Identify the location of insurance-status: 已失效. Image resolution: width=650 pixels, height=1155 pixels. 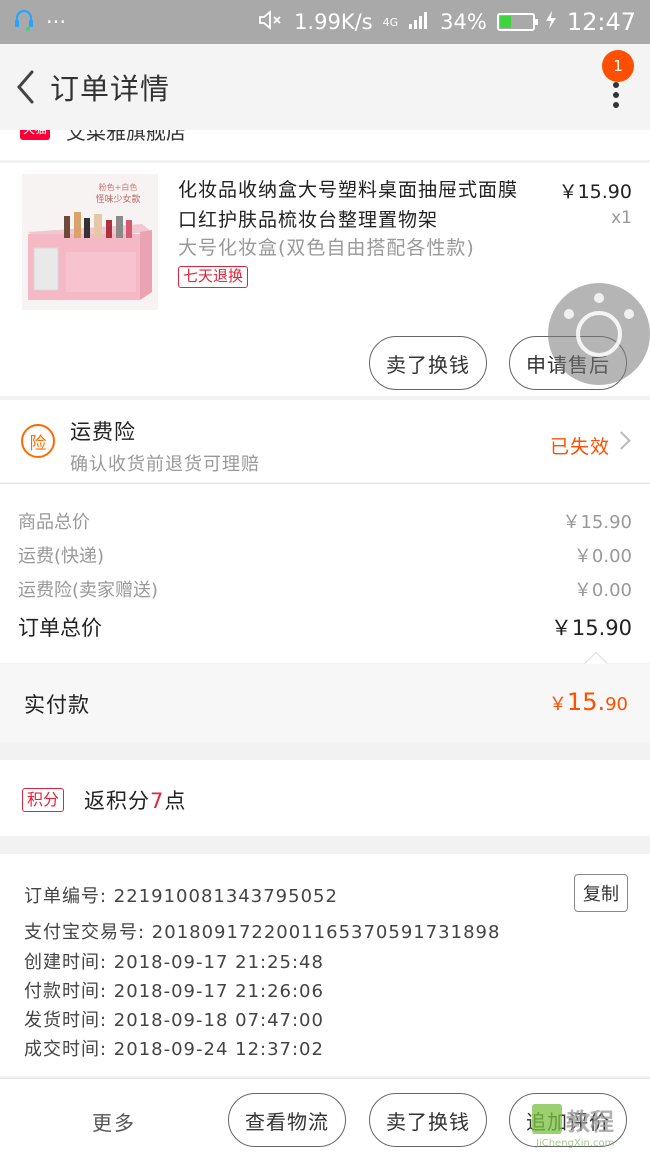
(579, 447).